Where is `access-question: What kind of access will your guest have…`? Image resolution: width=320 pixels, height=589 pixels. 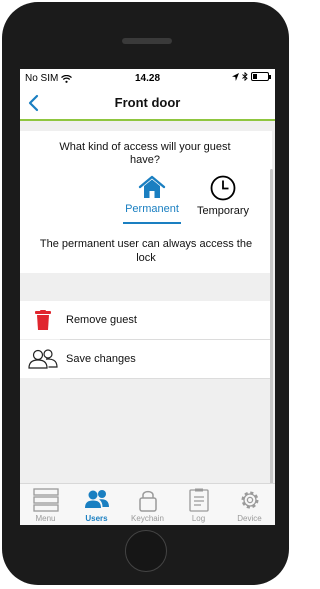
access-question: What kind of access will your guest have… is located at coordinates (145, 153).